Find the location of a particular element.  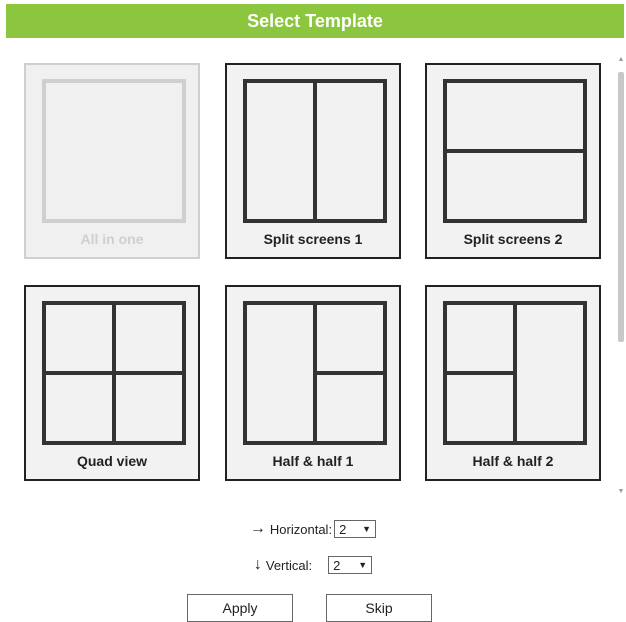

template-scrollbar: ▲ ▼ is located at coordinates (621, 277).